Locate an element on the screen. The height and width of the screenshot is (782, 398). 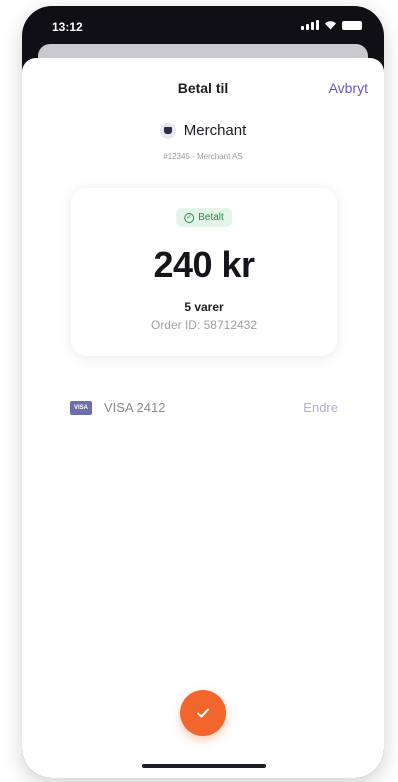
visa-card-icon: VISA is located at coordinates (81, 407).